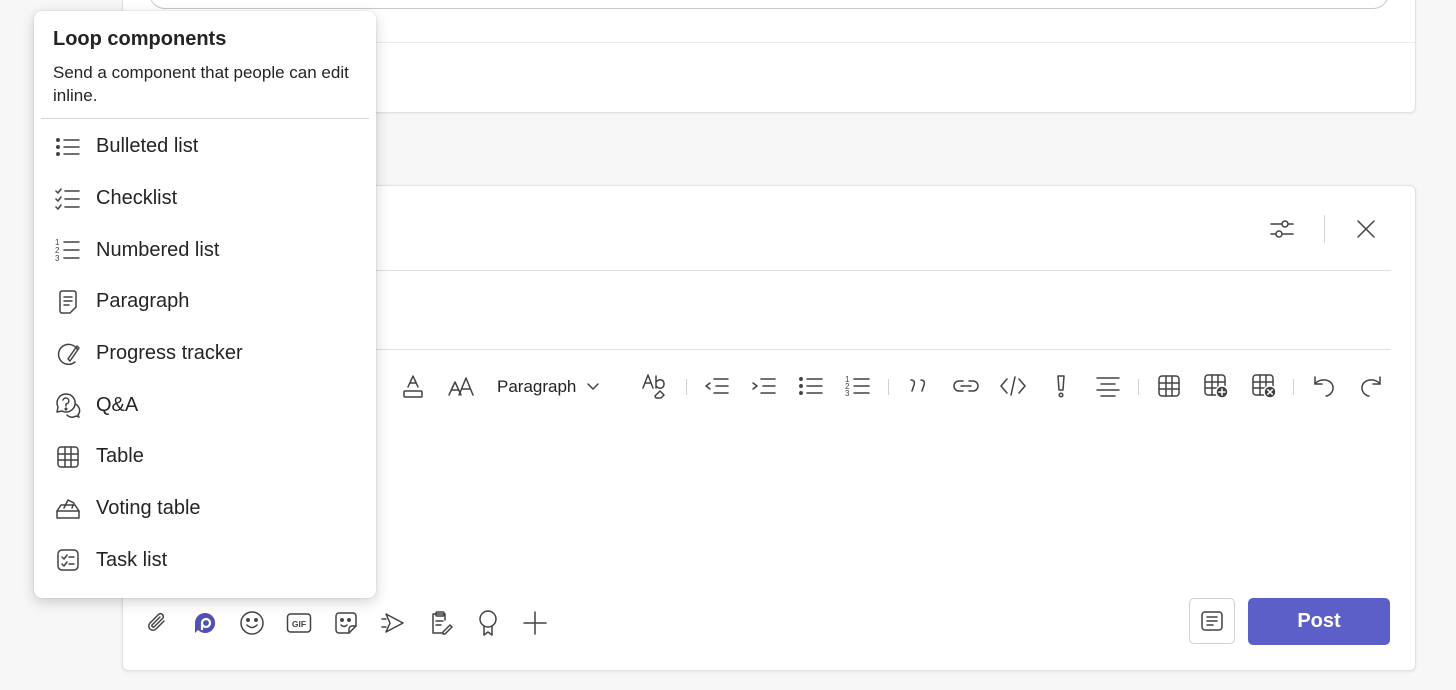 The height and width of the screenshot is (690, 1456). I want to click on gif-button: GIF, so click(299, 623).